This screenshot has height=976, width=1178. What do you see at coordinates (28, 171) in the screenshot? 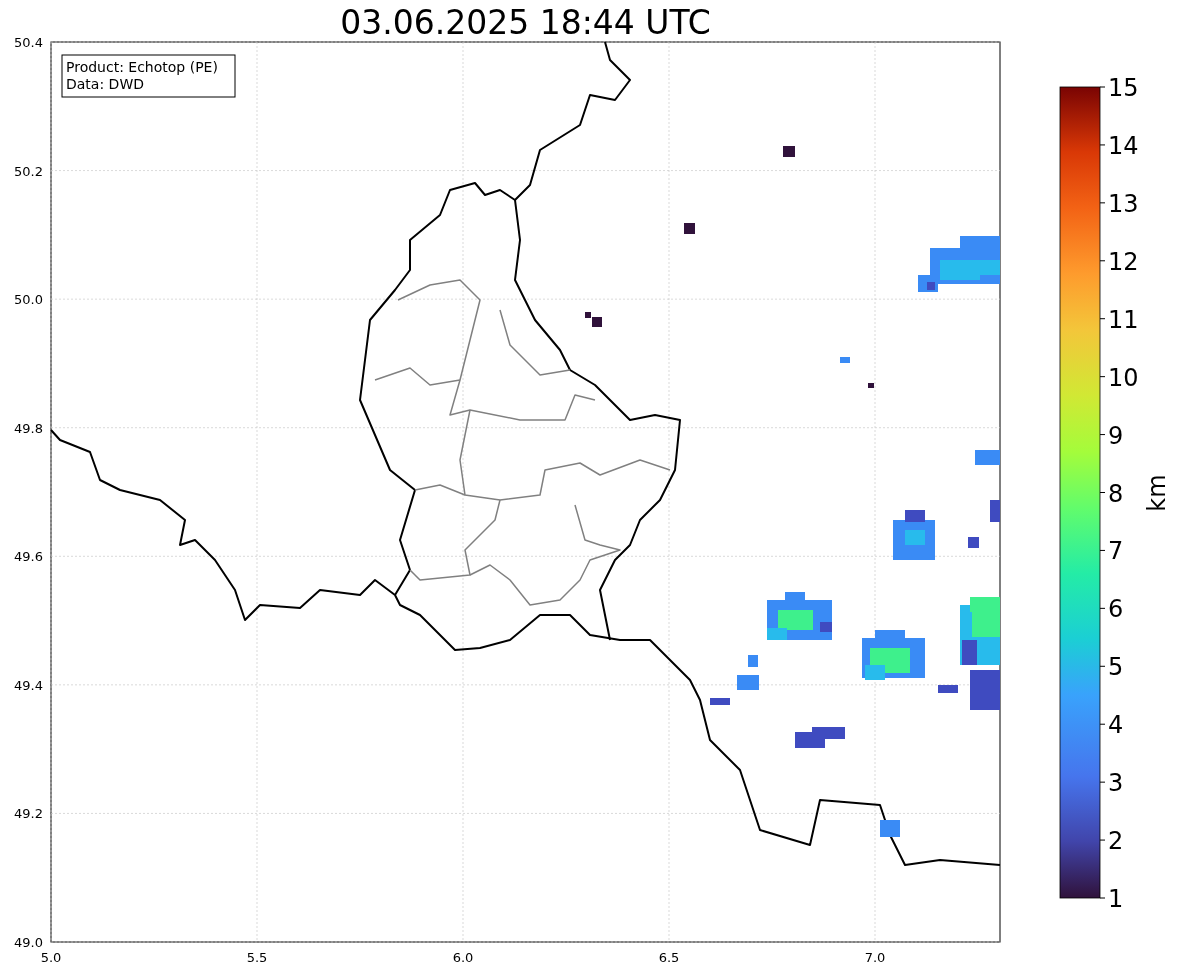
I see `y-tick-label: 50.2` at bounding box center [28, 171].